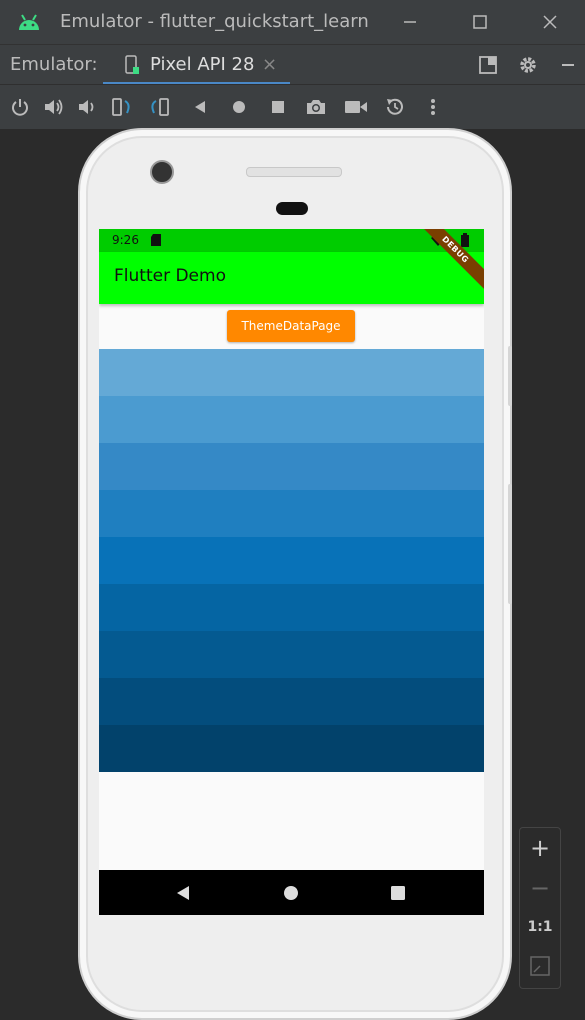 This screenshot has height=1020, width=585. What do you see at coordinates (488, 65) in the screenshot?
I see `layout-toggle-icon` at bounding box center [488, 65].